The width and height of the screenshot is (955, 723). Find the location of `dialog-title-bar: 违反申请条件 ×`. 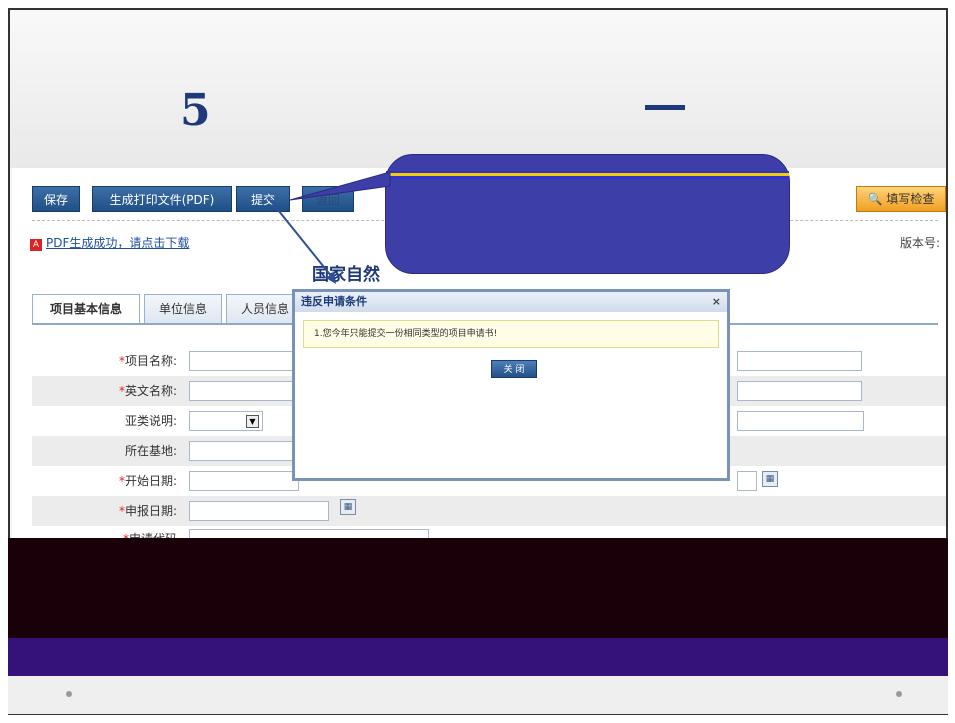

dialog-title-bar: 违反申请条件 × is located at coordinates (511, 302).